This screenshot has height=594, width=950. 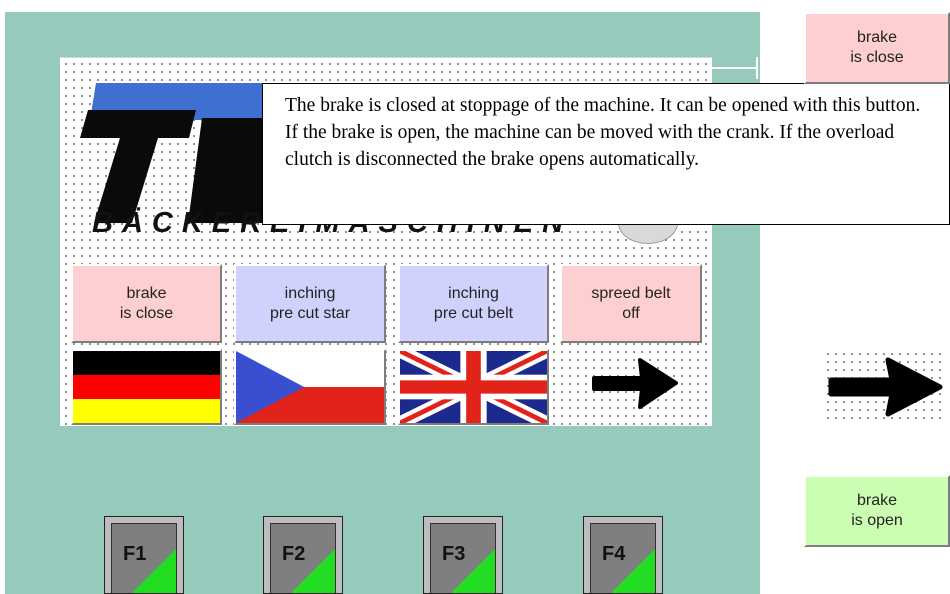 I want to click on f2-key: F2, so click(x=303, y=555).